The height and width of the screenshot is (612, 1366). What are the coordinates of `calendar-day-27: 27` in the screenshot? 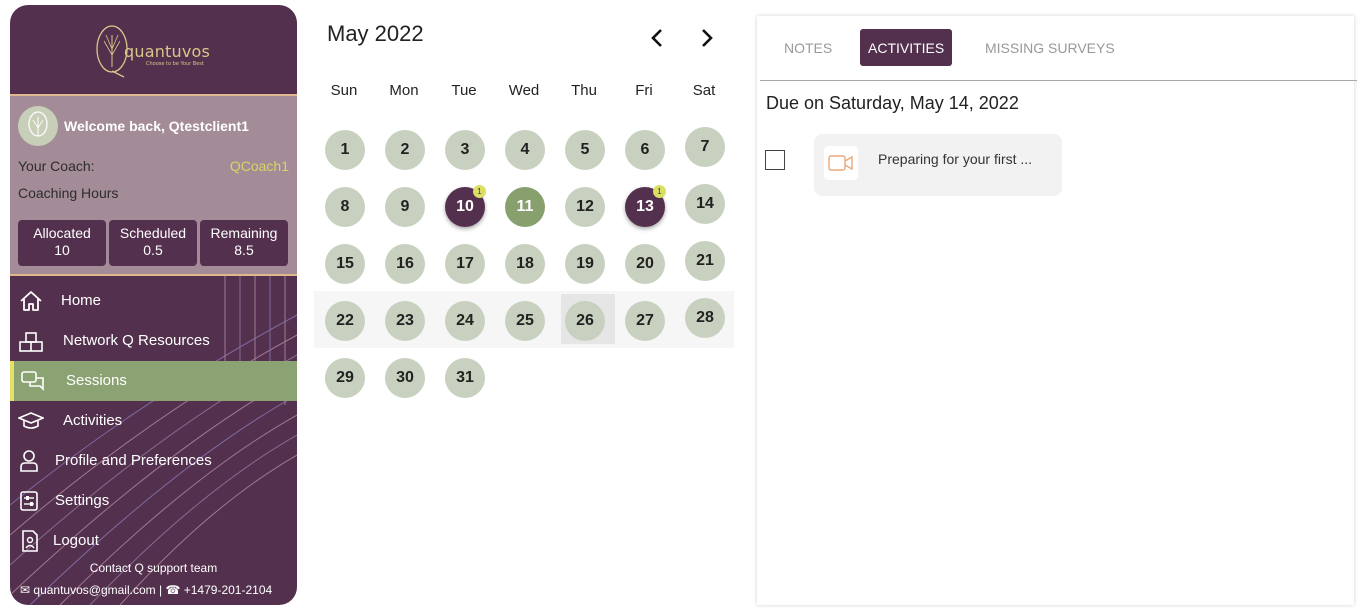 It's located at (645, 321).